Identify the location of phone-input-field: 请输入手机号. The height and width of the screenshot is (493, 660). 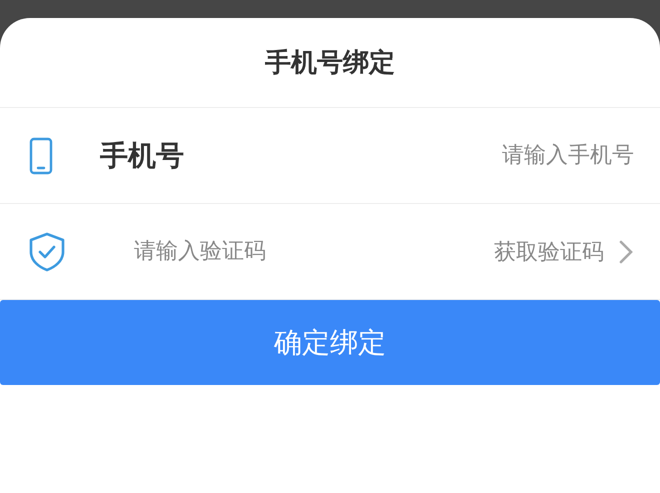
(409, 155).